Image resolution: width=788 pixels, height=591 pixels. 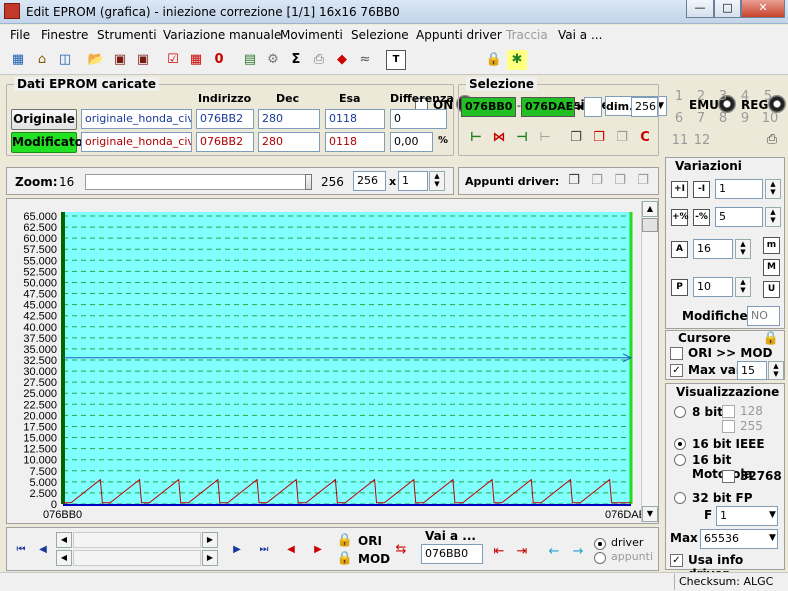 I want to click on run-icon: ✱, so click(x=517, y=60).